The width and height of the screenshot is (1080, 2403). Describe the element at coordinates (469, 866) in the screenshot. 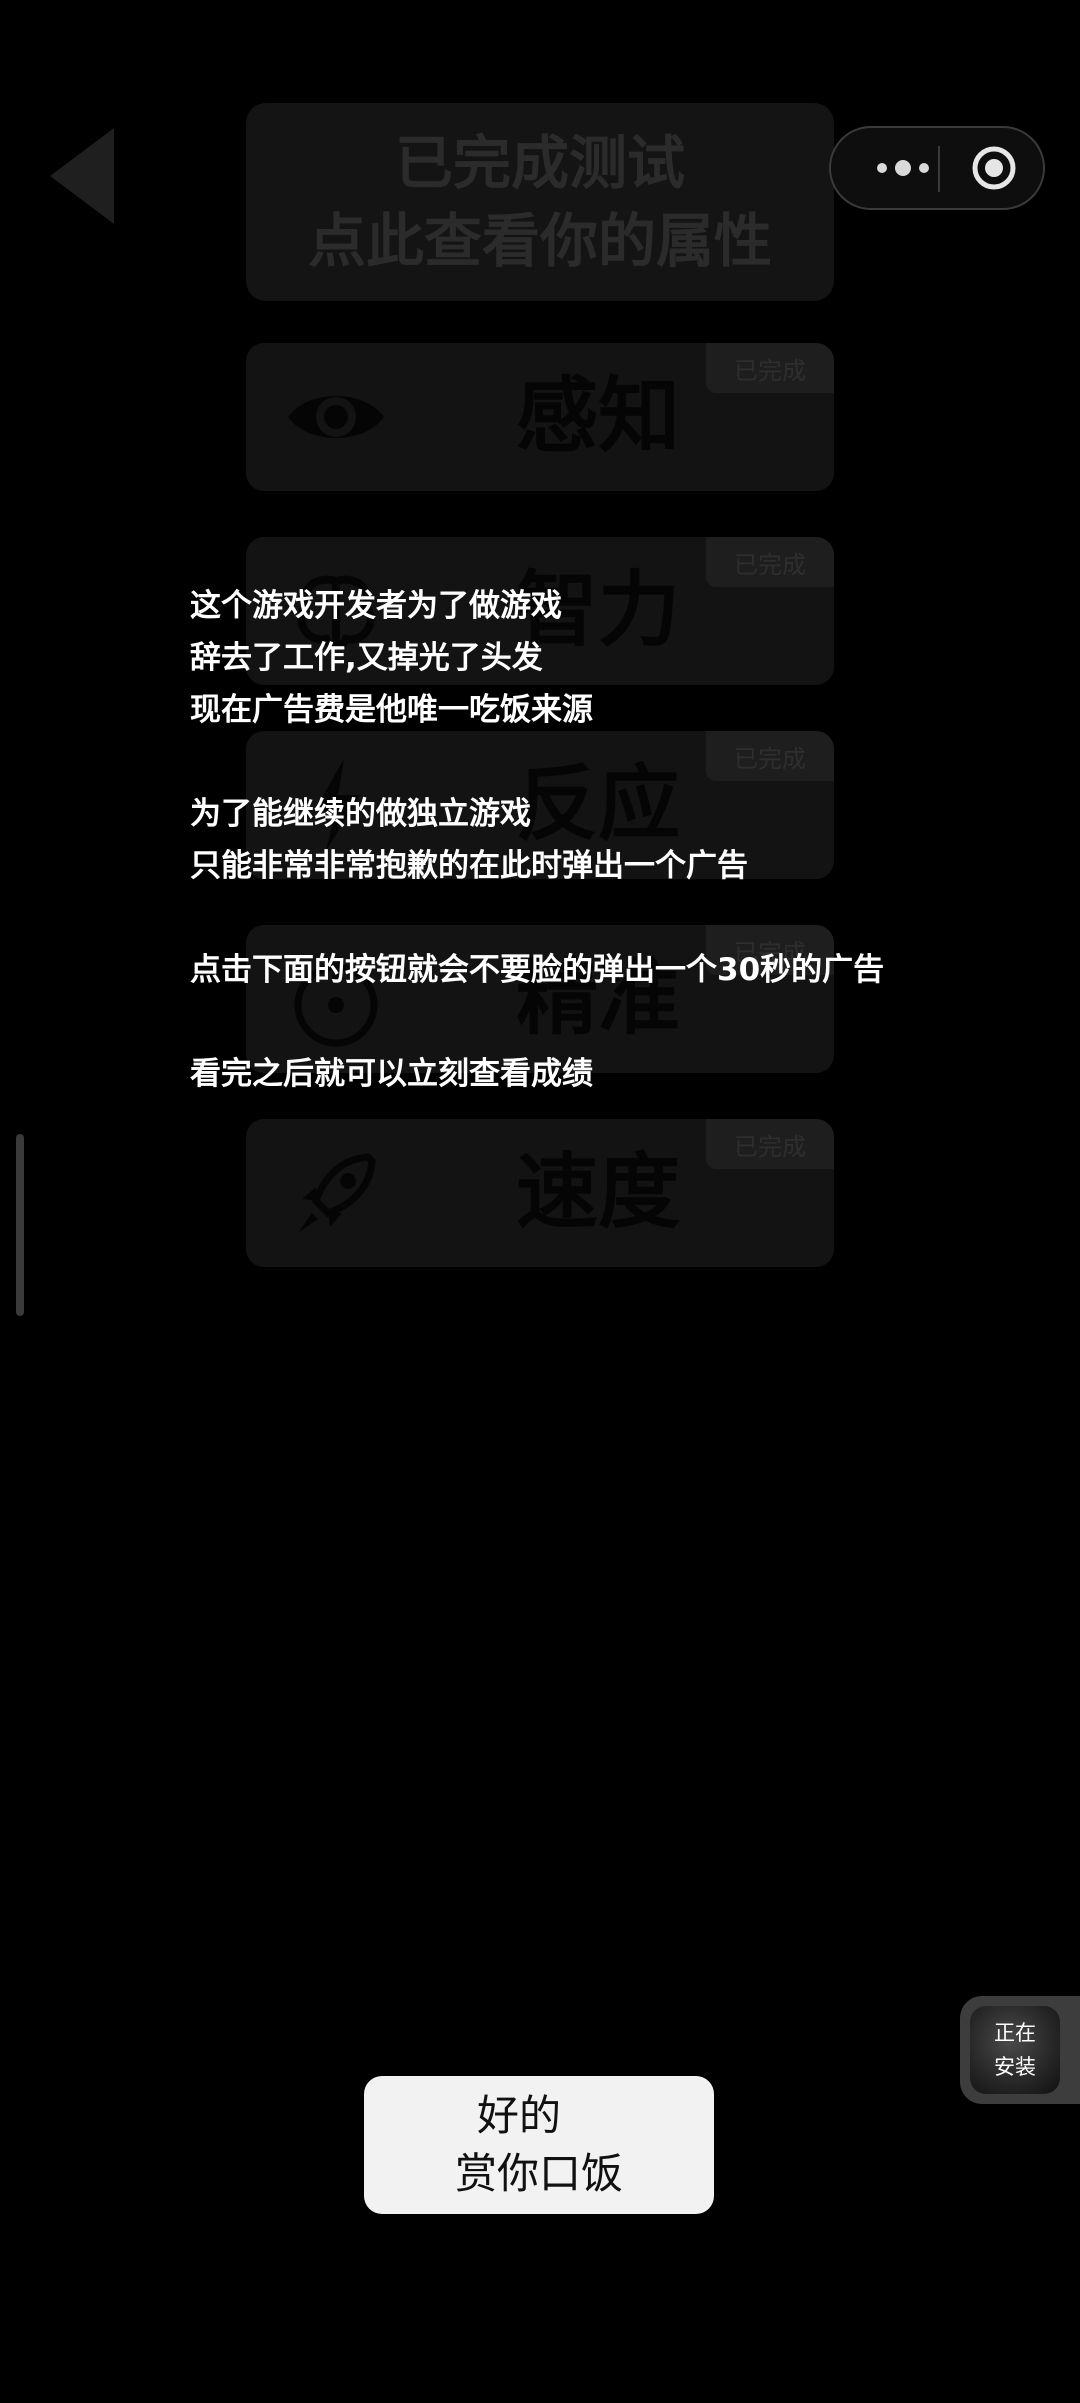

I see `message-line: 只能非常非常抱歉的在此时弹出一个广告` at that location.